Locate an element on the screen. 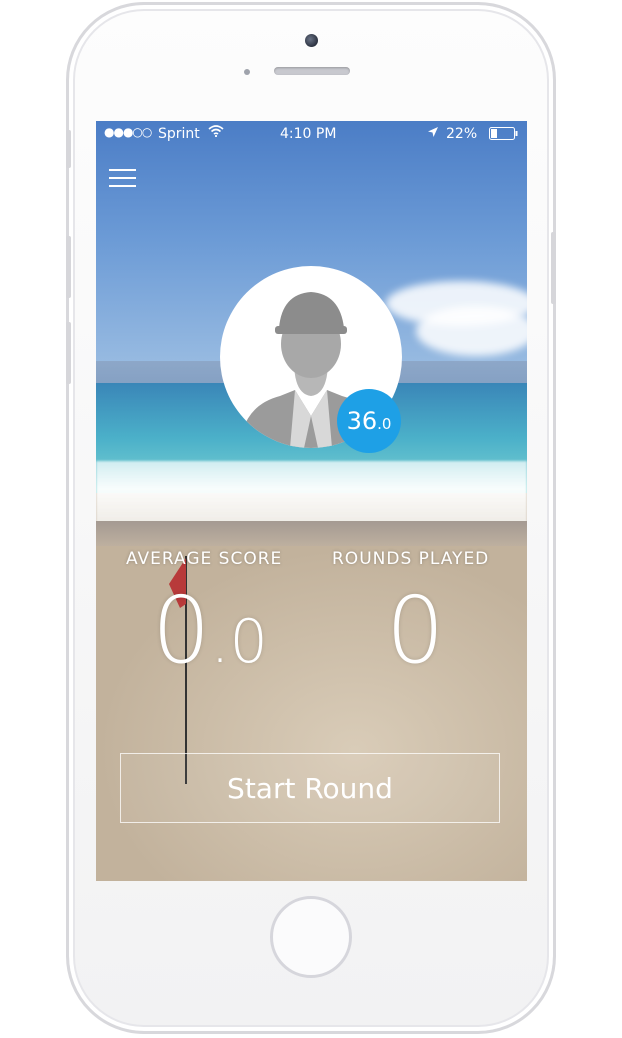  signal-icon: ●●●○○ is located at coordinates (128, 132).